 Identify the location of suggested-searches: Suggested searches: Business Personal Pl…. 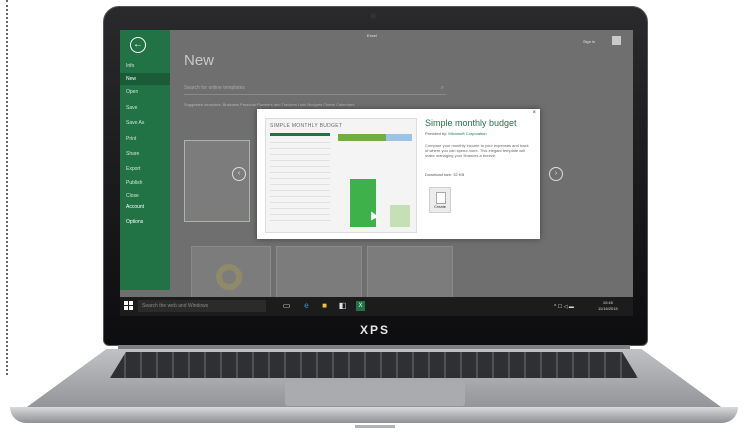
(269, 104).